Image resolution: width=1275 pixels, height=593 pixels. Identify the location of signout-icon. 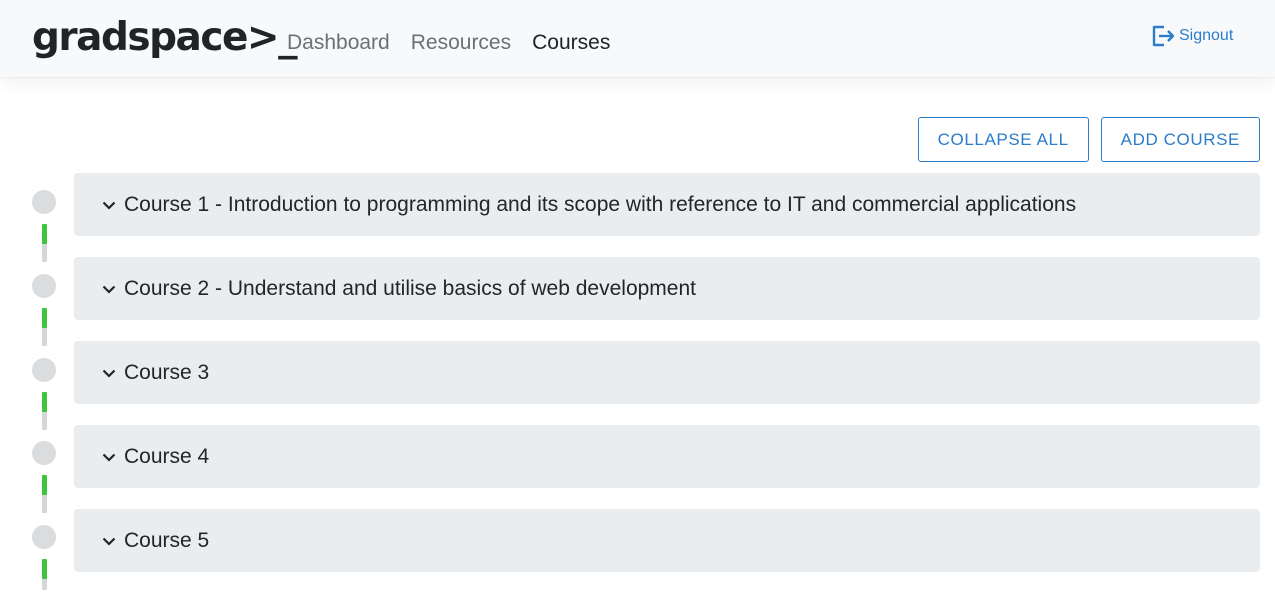
(1163, 36).